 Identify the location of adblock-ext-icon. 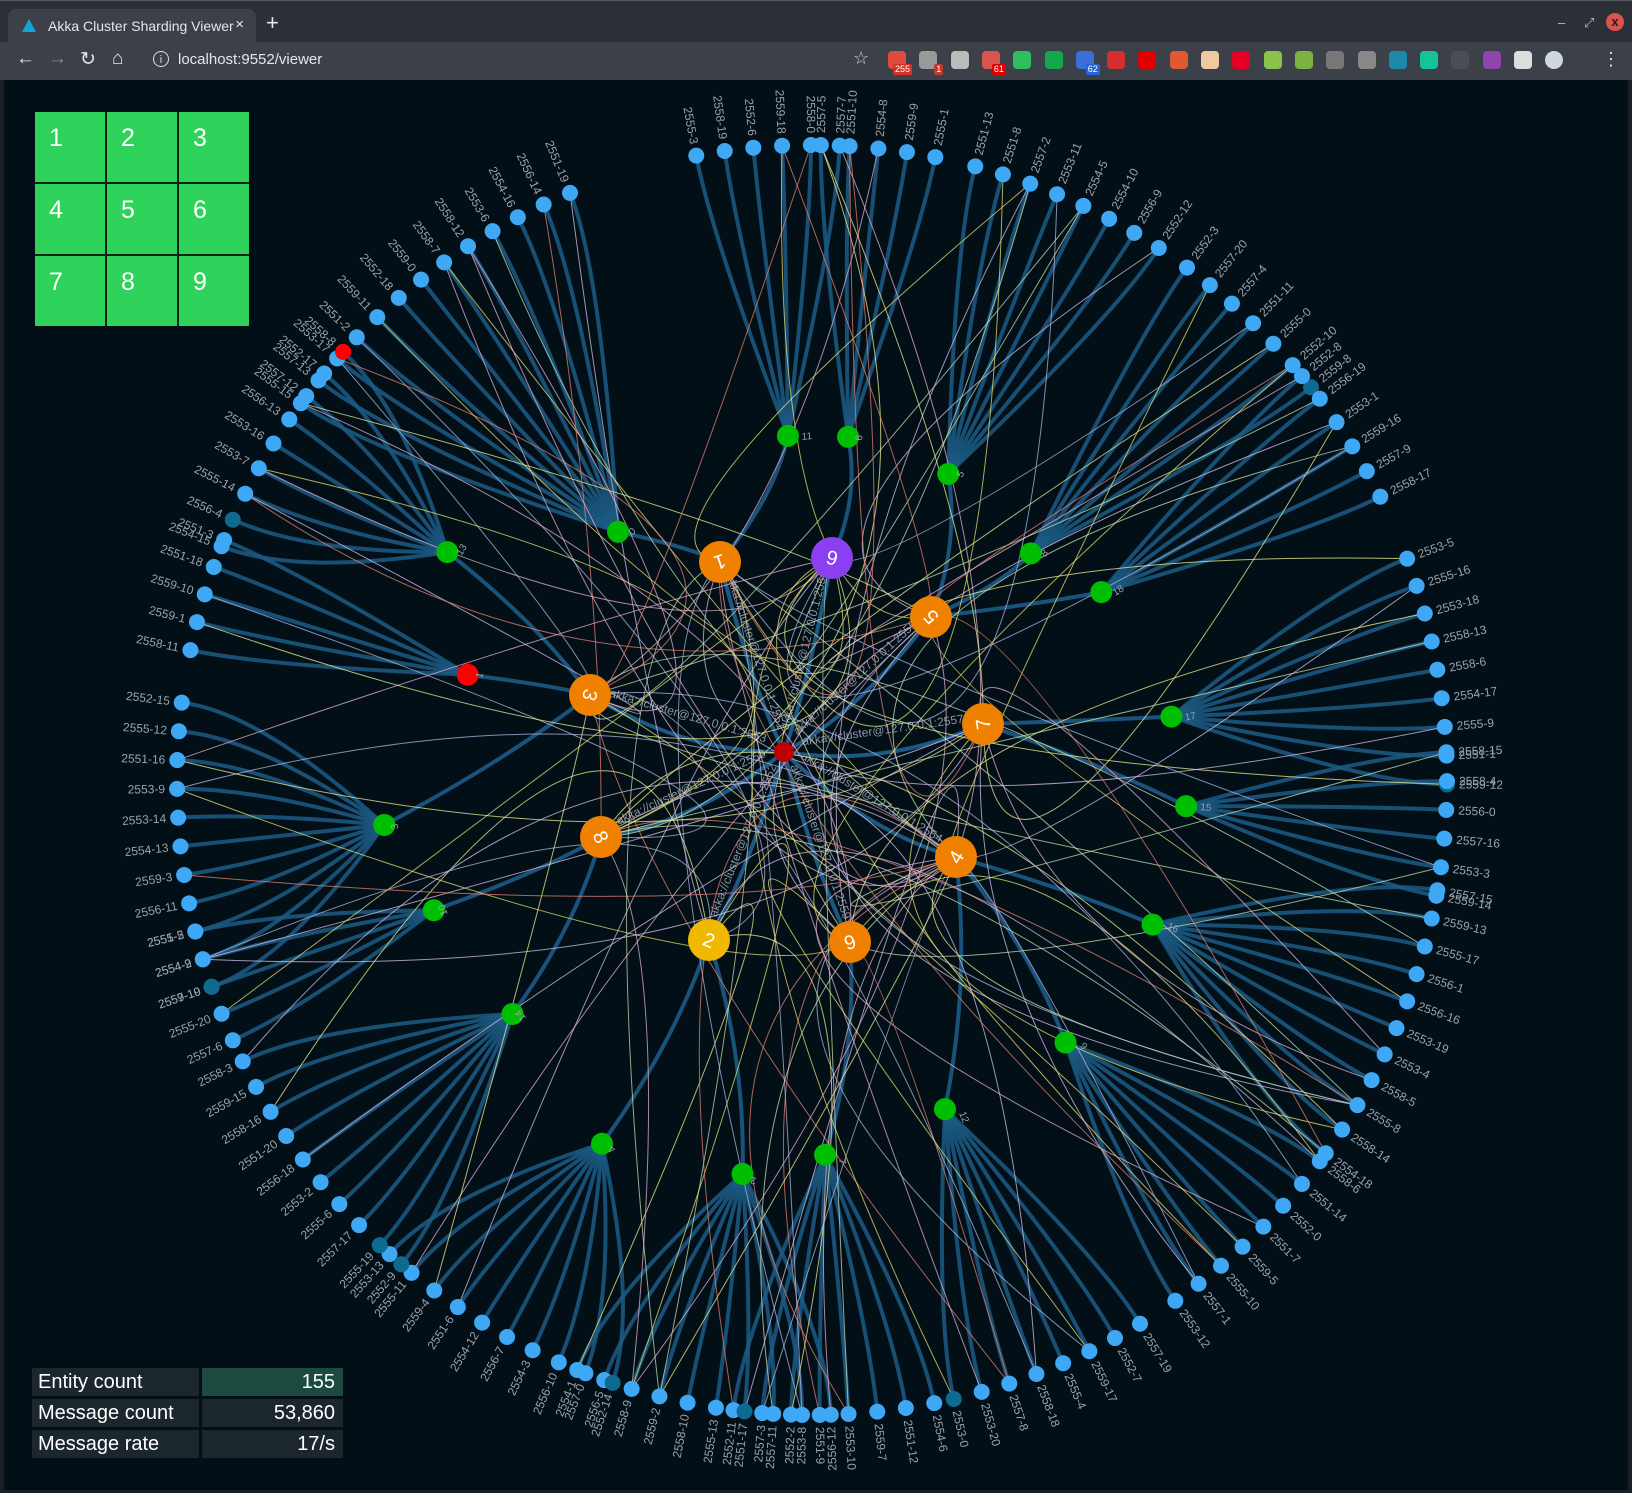
(1147, 60).